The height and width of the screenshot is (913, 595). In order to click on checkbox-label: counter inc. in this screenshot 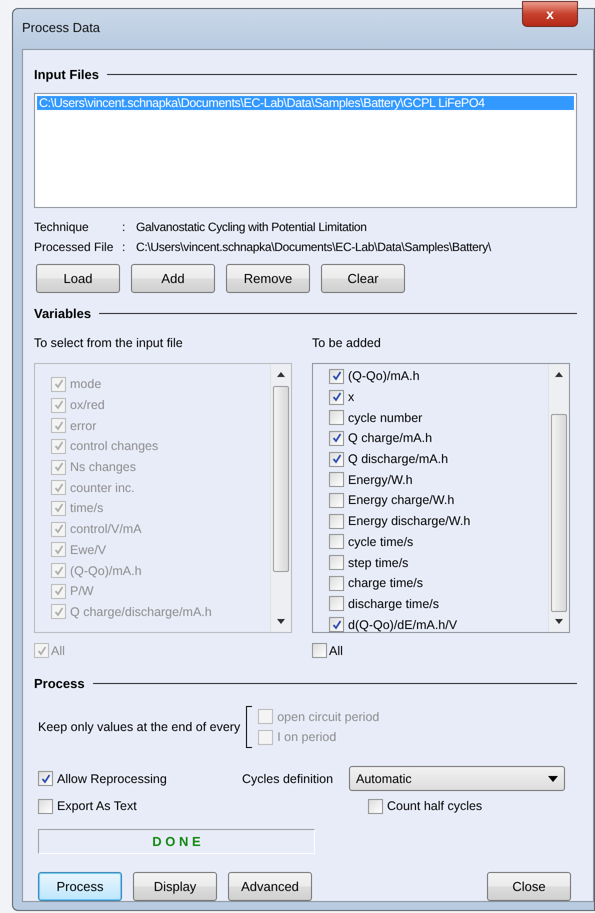, I will do `click(102, 487)`.